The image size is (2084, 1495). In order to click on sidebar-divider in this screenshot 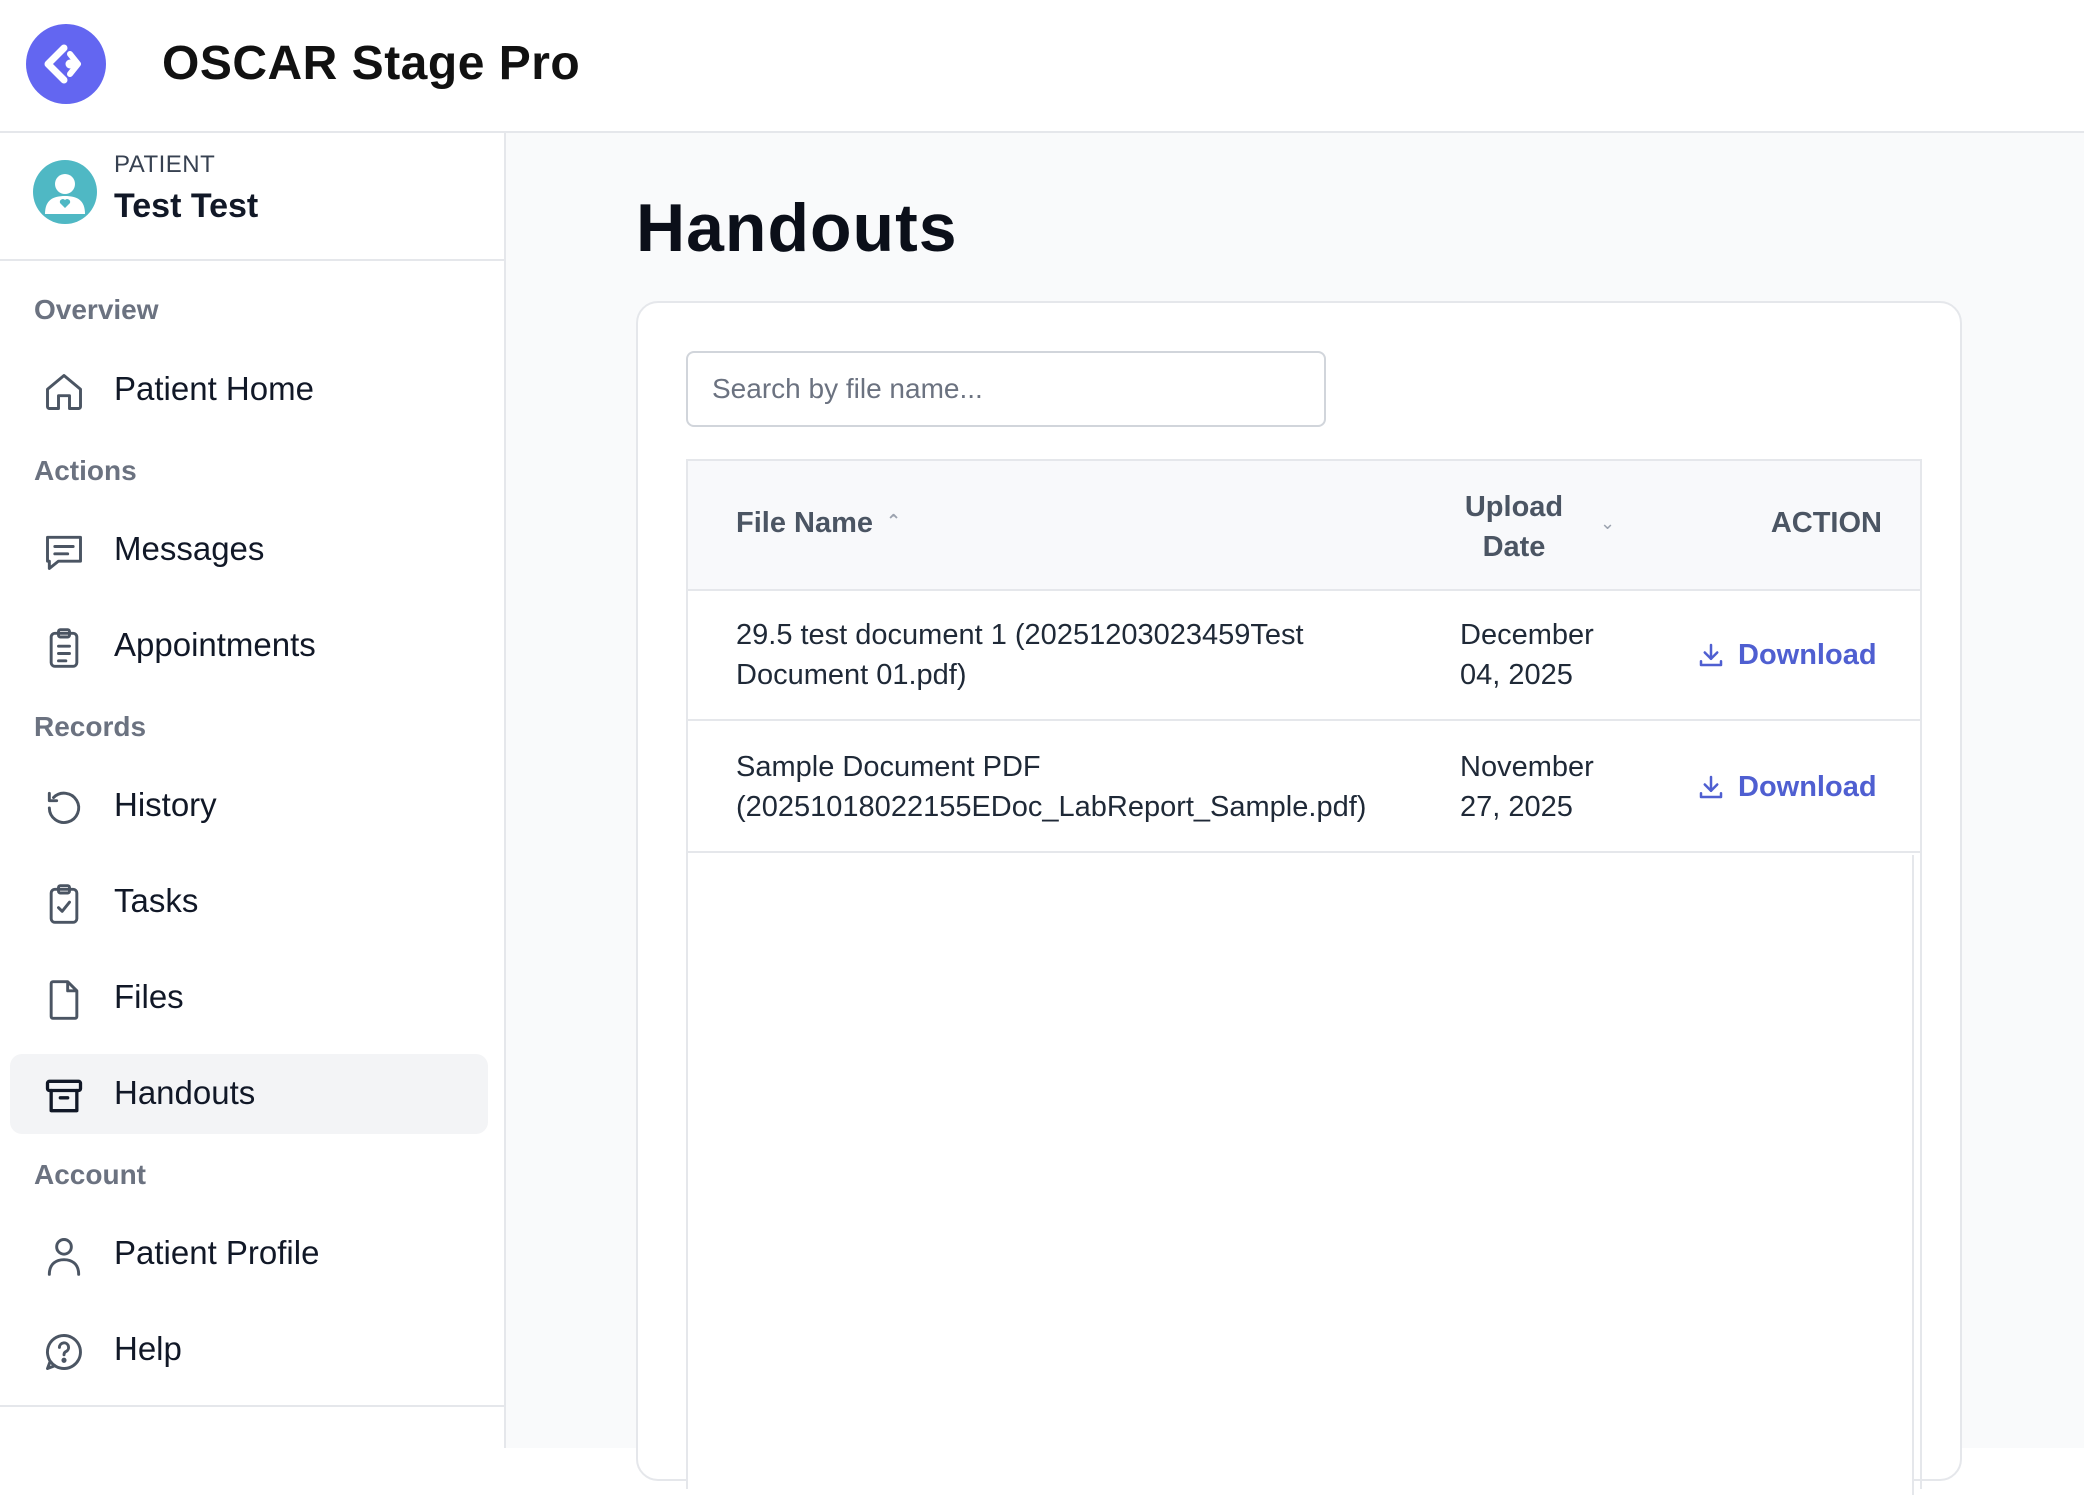, I will do `click(252, 1406)`.